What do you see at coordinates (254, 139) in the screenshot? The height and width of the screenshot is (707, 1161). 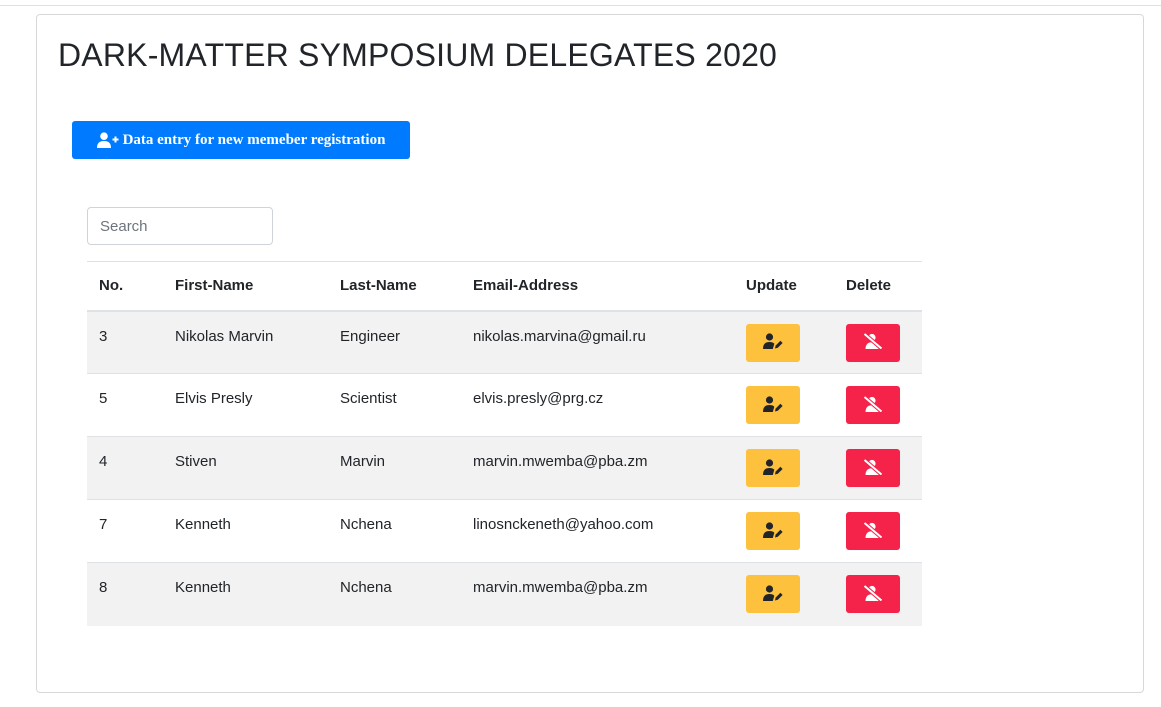 I see `add-member-label: Data entry for new memeber registration` at bounding box center [254, 139].